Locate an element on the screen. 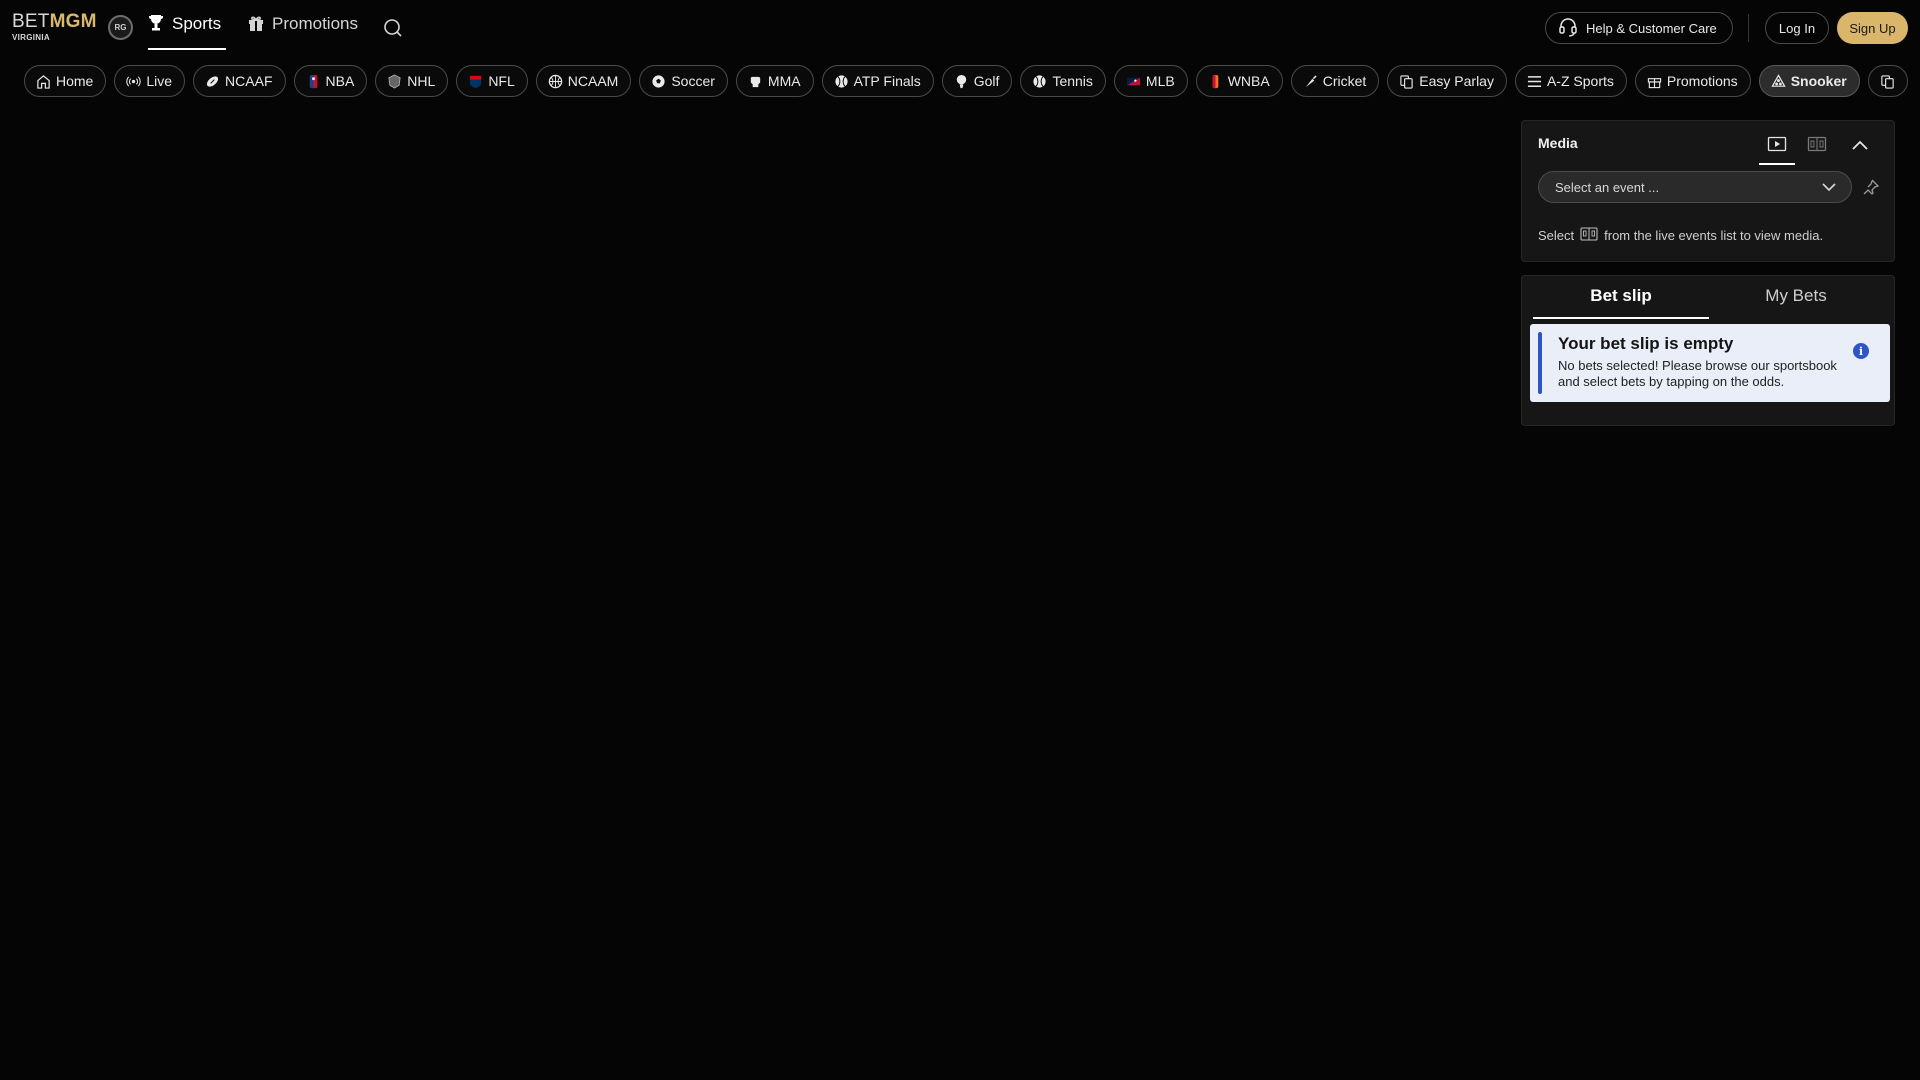 This screenshot has width=1920, height=1080. chip-soccer: Soccer is located at coordinates (683, 81).